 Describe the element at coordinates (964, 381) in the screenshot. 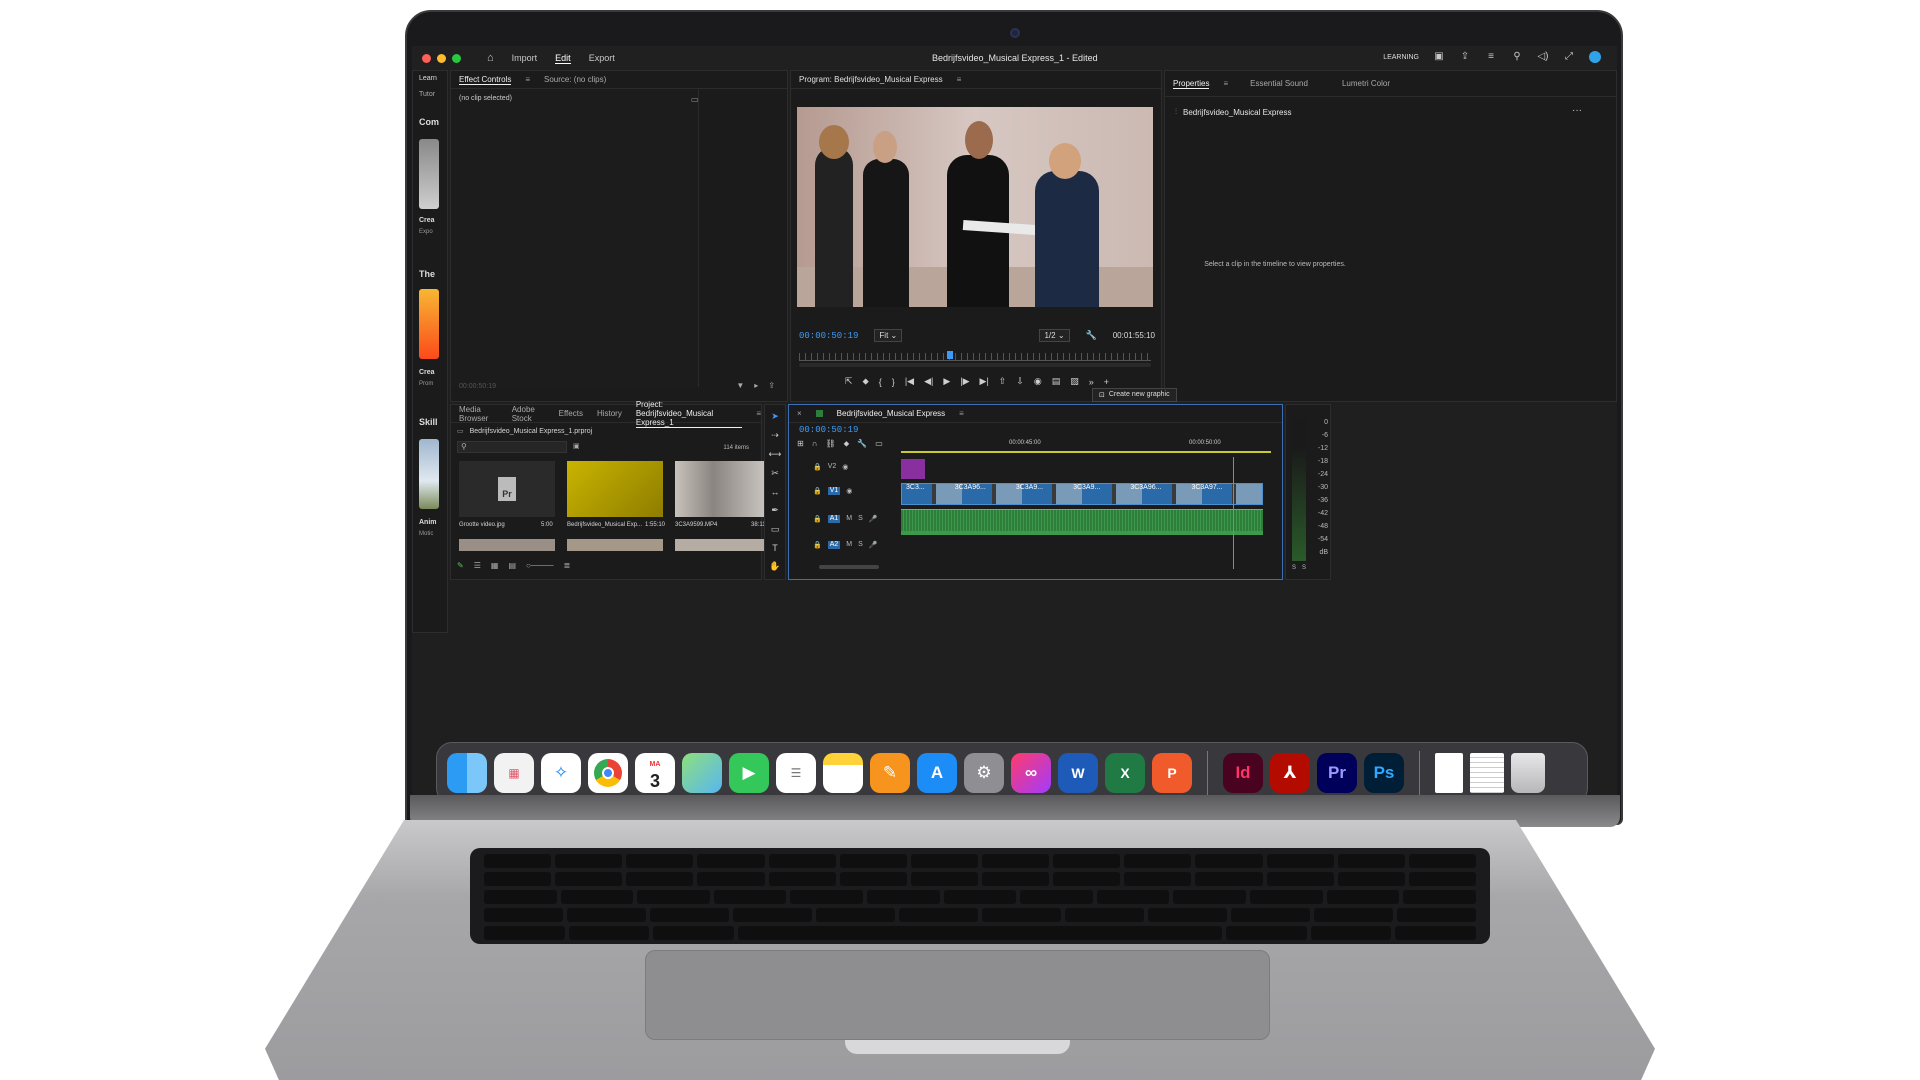

I see `step-forward-icon: |▶` at that location.